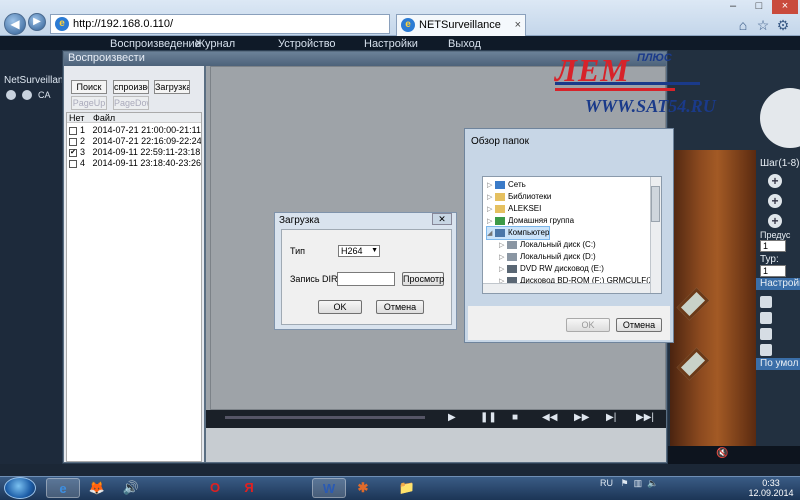 The image size is (800, 500). What do you see at coordinates (530, 221) in the screenshot?
I see `tree-item: ▷ Домашняя группа` at bounding box center [530, 221].